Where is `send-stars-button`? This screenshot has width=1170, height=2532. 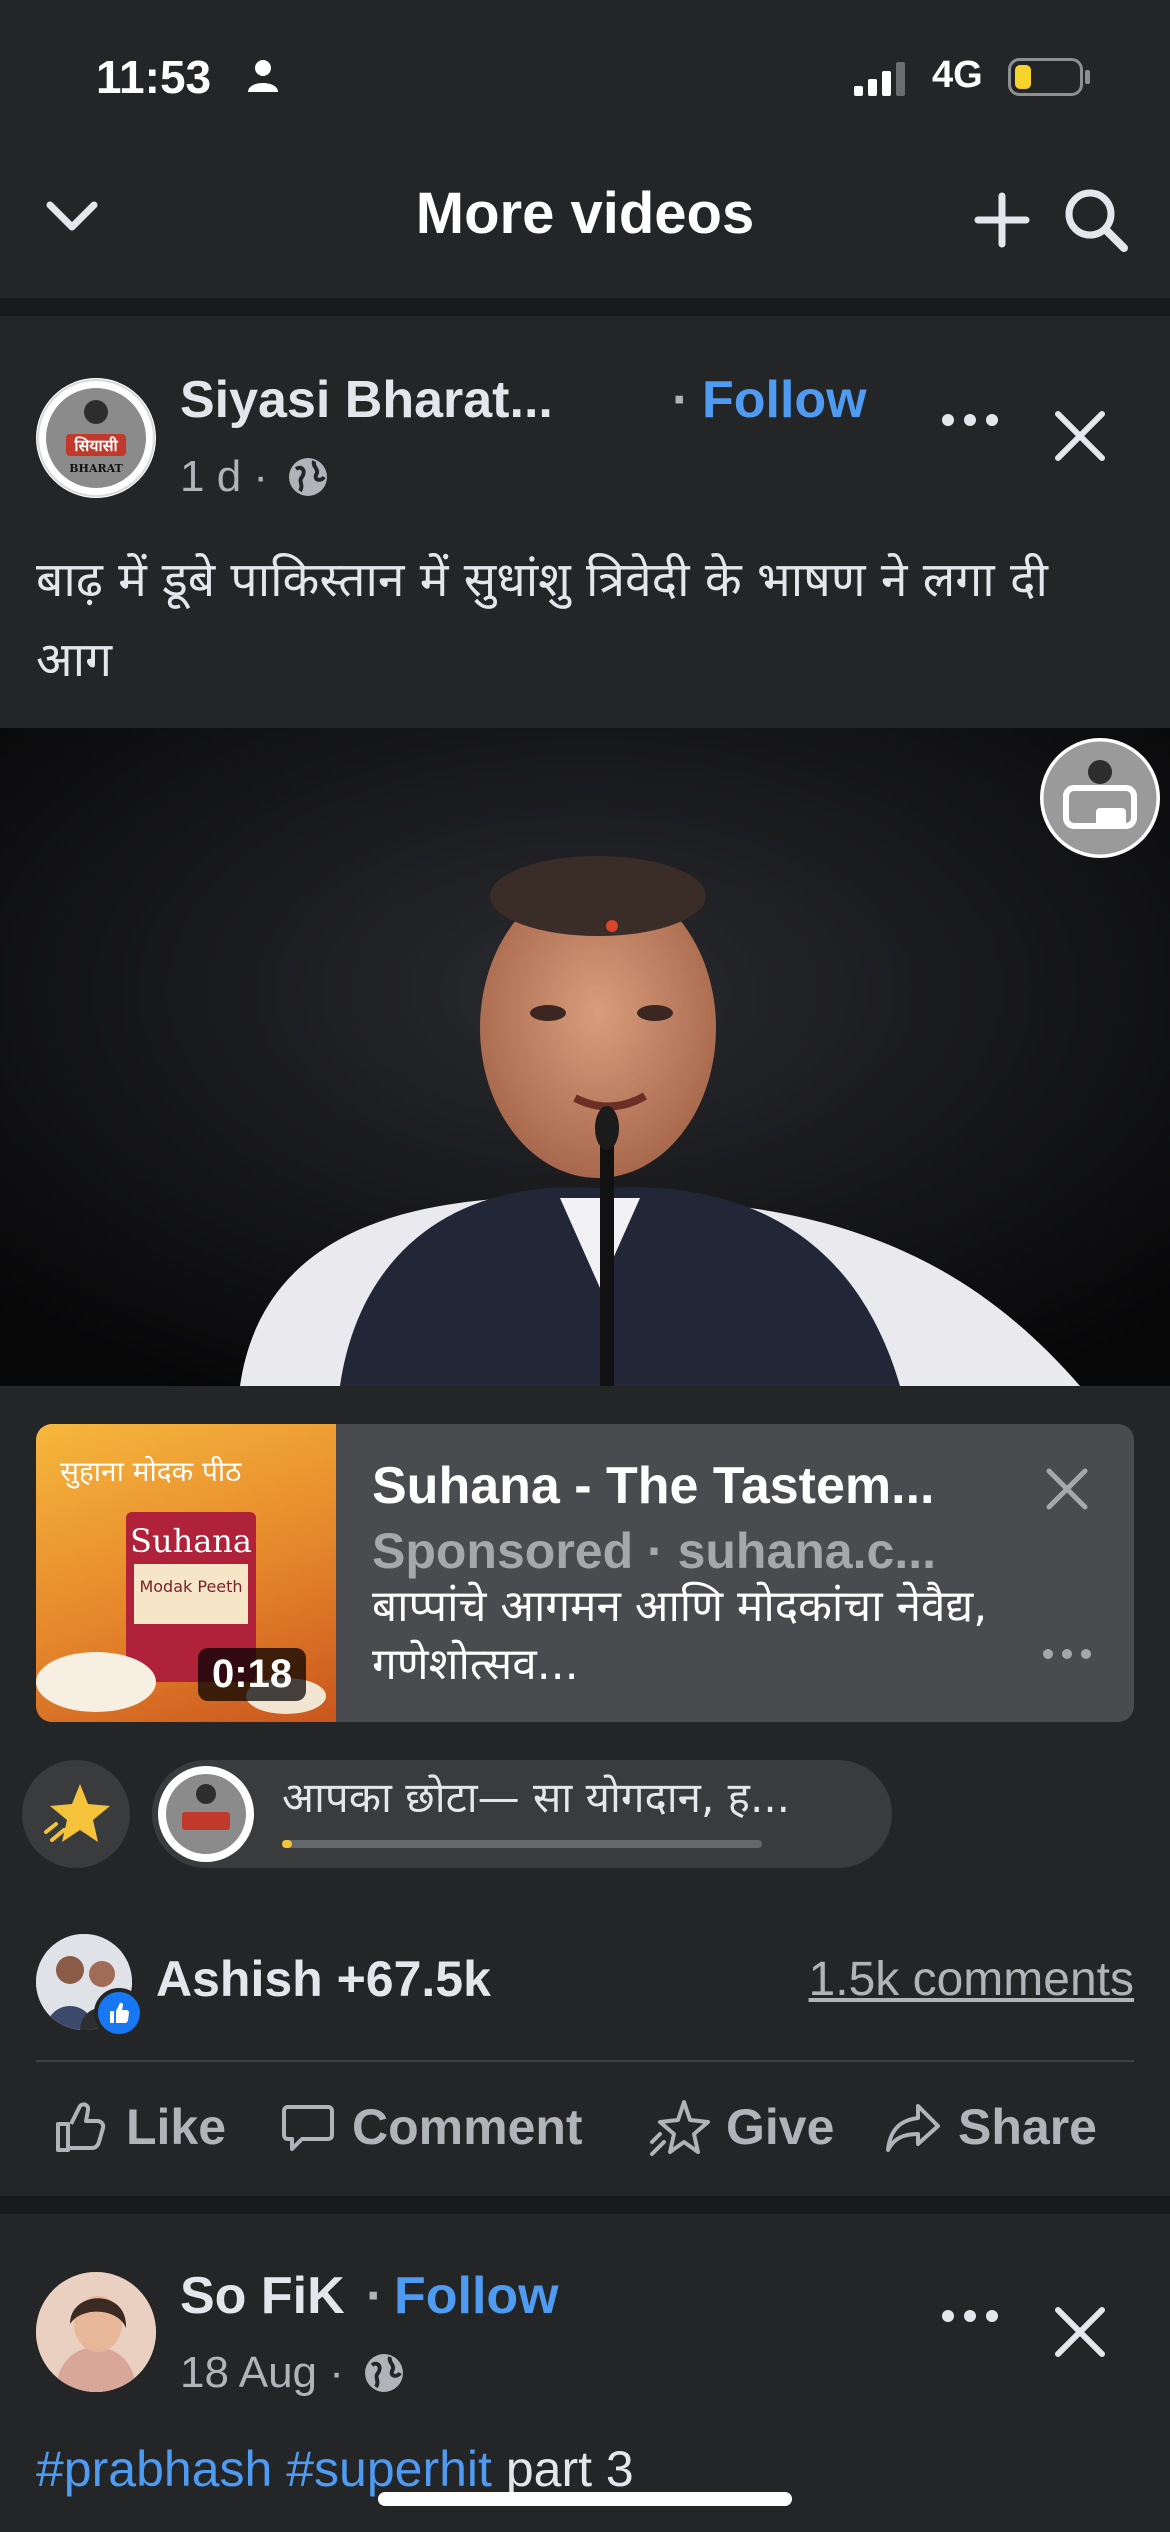 send-stars-button is located at coordinates (76, 1814).